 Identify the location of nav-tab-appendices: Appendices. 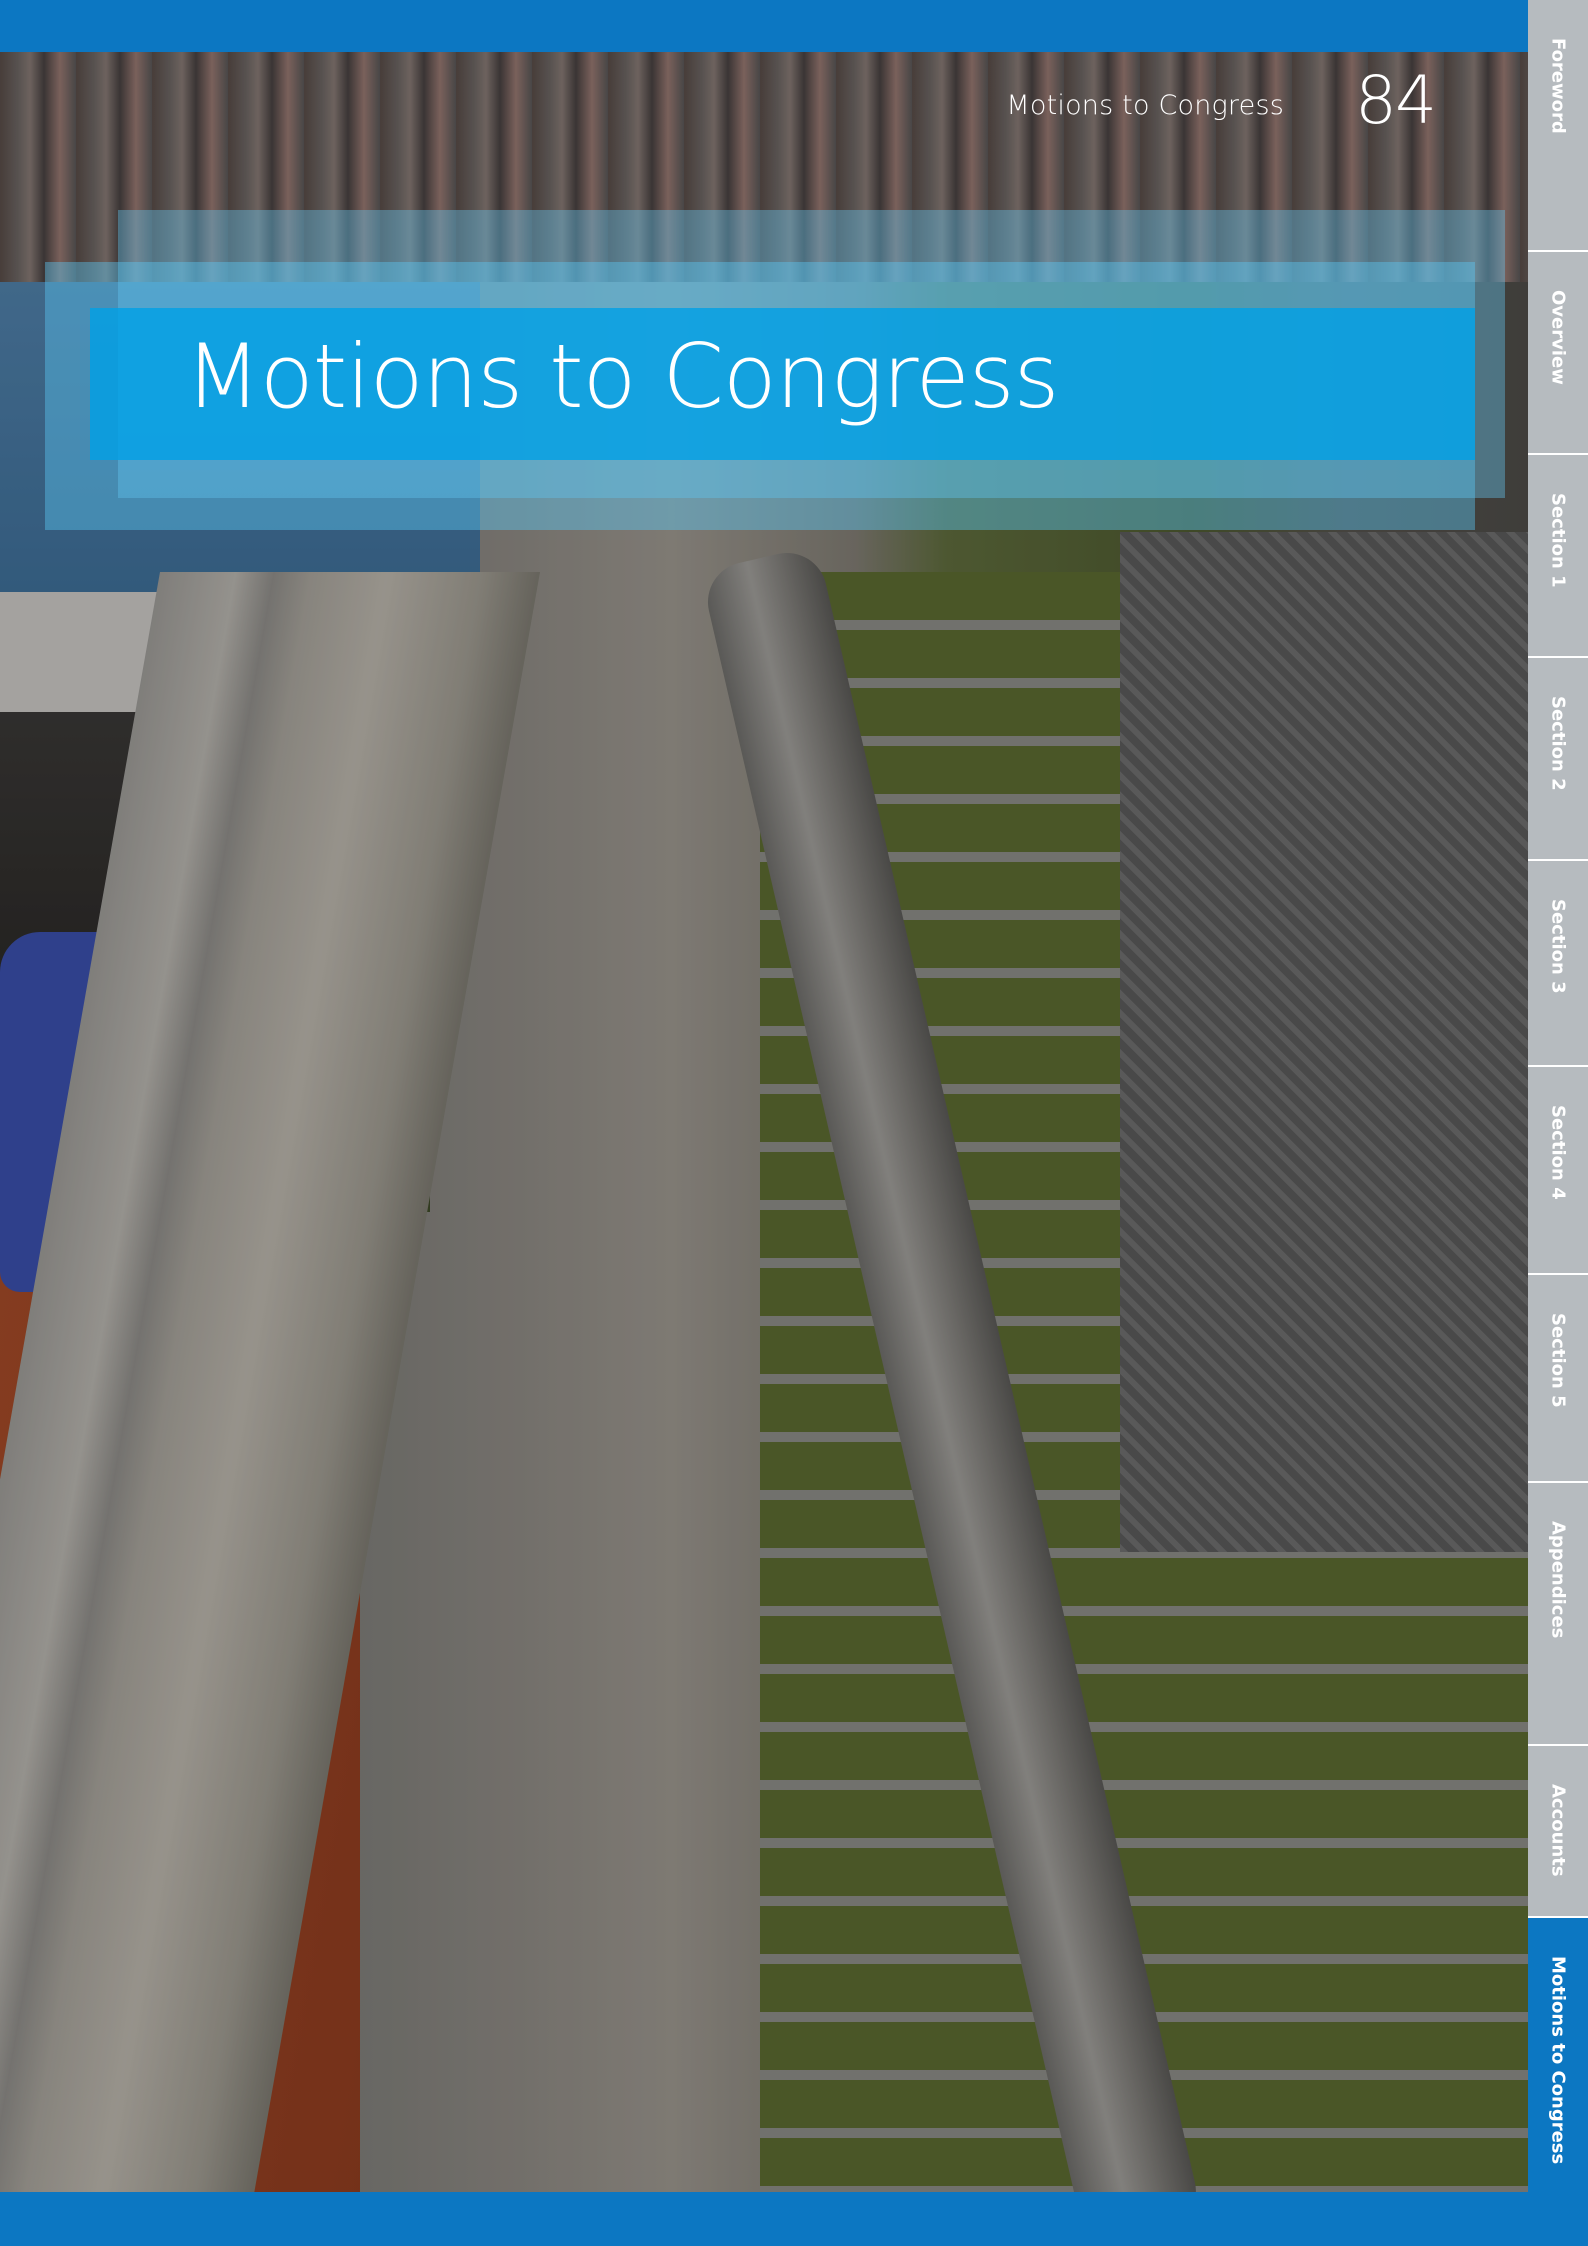
(1558, 1614).